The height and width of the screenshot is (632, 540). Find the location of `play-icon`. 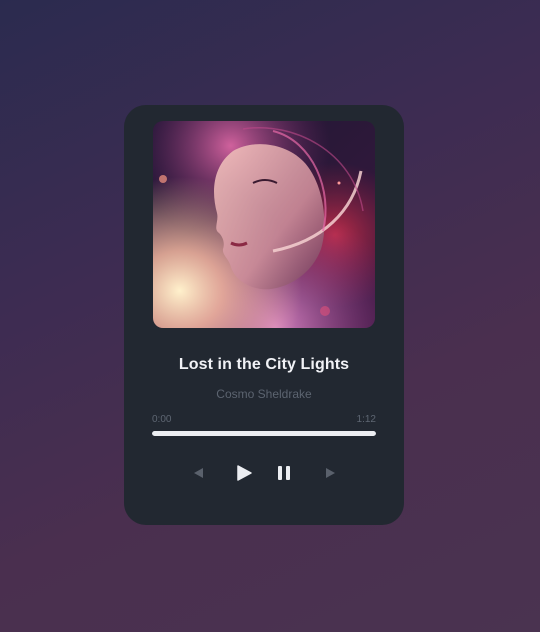

play-icon is located at coordinates (244, 473).